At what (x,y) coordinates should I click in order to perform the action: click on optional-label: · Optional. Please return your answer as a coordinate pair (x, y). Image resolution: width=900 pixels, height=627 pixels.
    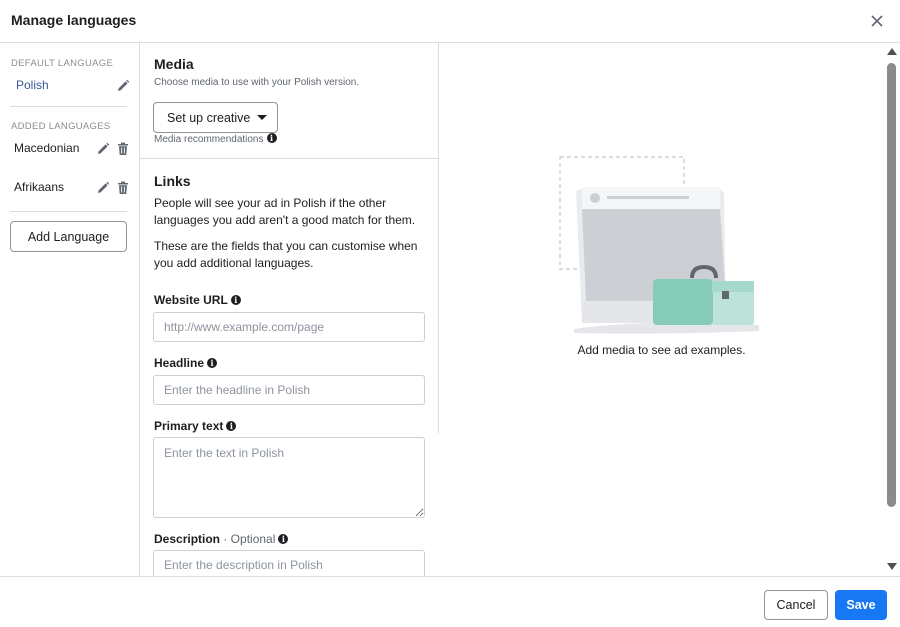
    Looking at the image, I should click on (248, 539).